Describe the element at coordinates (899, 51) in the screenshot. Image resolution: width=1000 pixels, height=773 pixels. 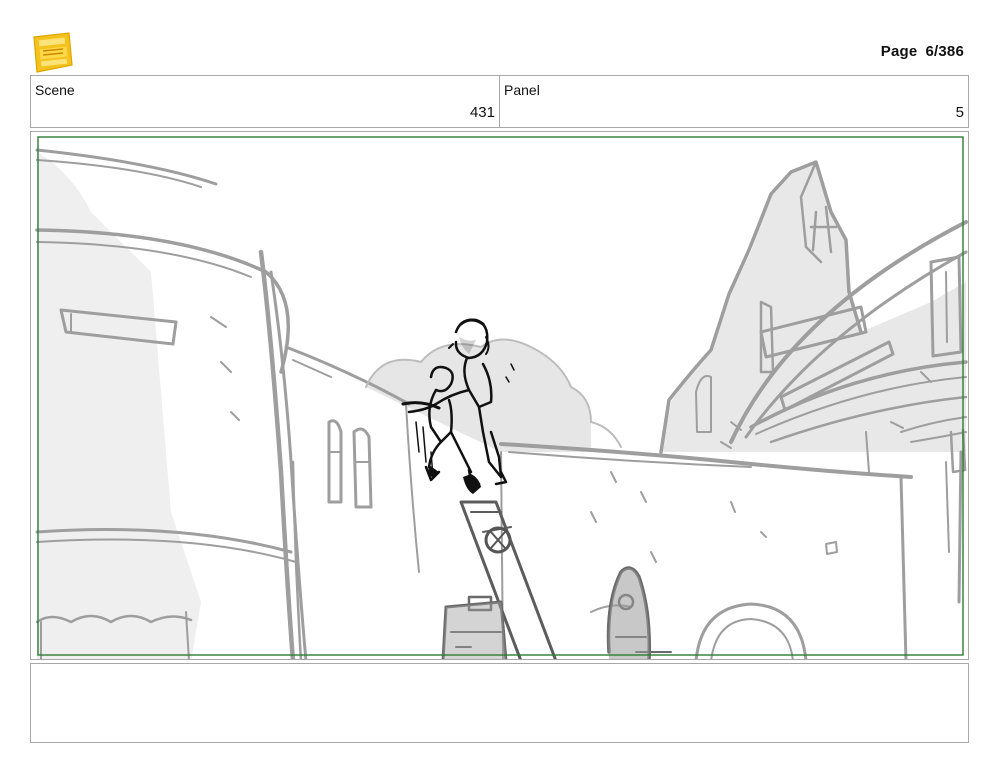
I see `page-label: Page` at that location.